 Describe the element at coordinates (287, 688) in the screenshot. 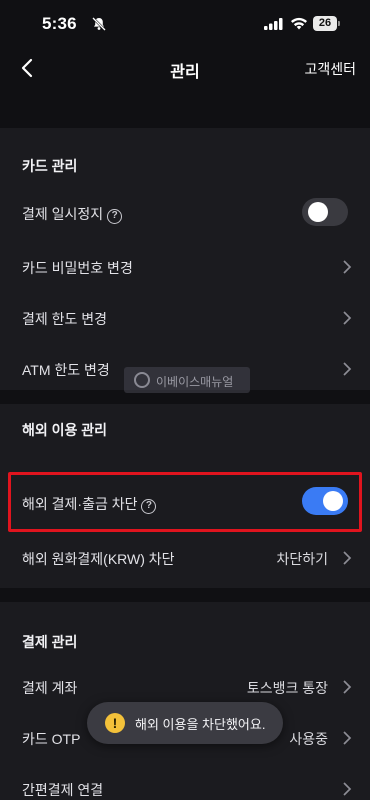

I see `payment-account-value: 토스뱅크 통장` at that location.